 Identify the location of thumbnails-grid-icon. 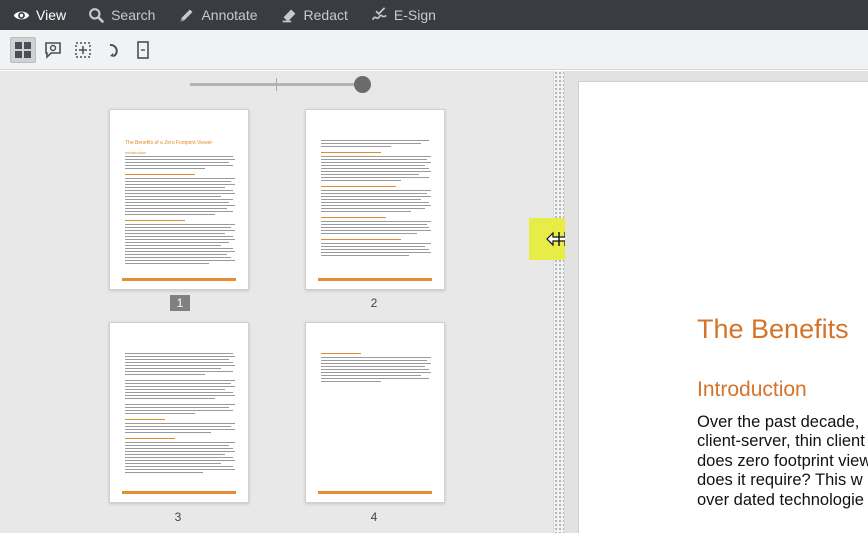
(23, 49).